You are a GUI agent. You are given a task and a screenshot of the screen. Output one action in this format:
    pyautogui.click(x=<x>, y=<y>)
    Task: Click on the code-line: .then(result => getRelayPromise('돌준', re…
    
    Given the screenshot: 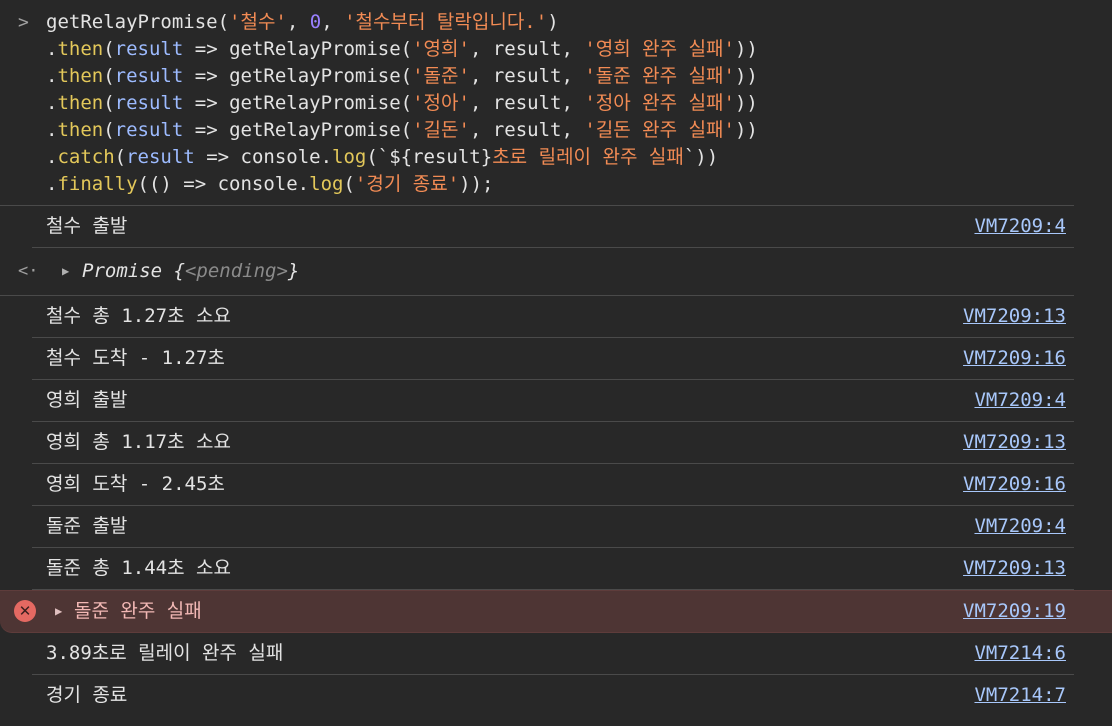 What is the action you would take?
    pyautogui.click(x=560, y=76)
    